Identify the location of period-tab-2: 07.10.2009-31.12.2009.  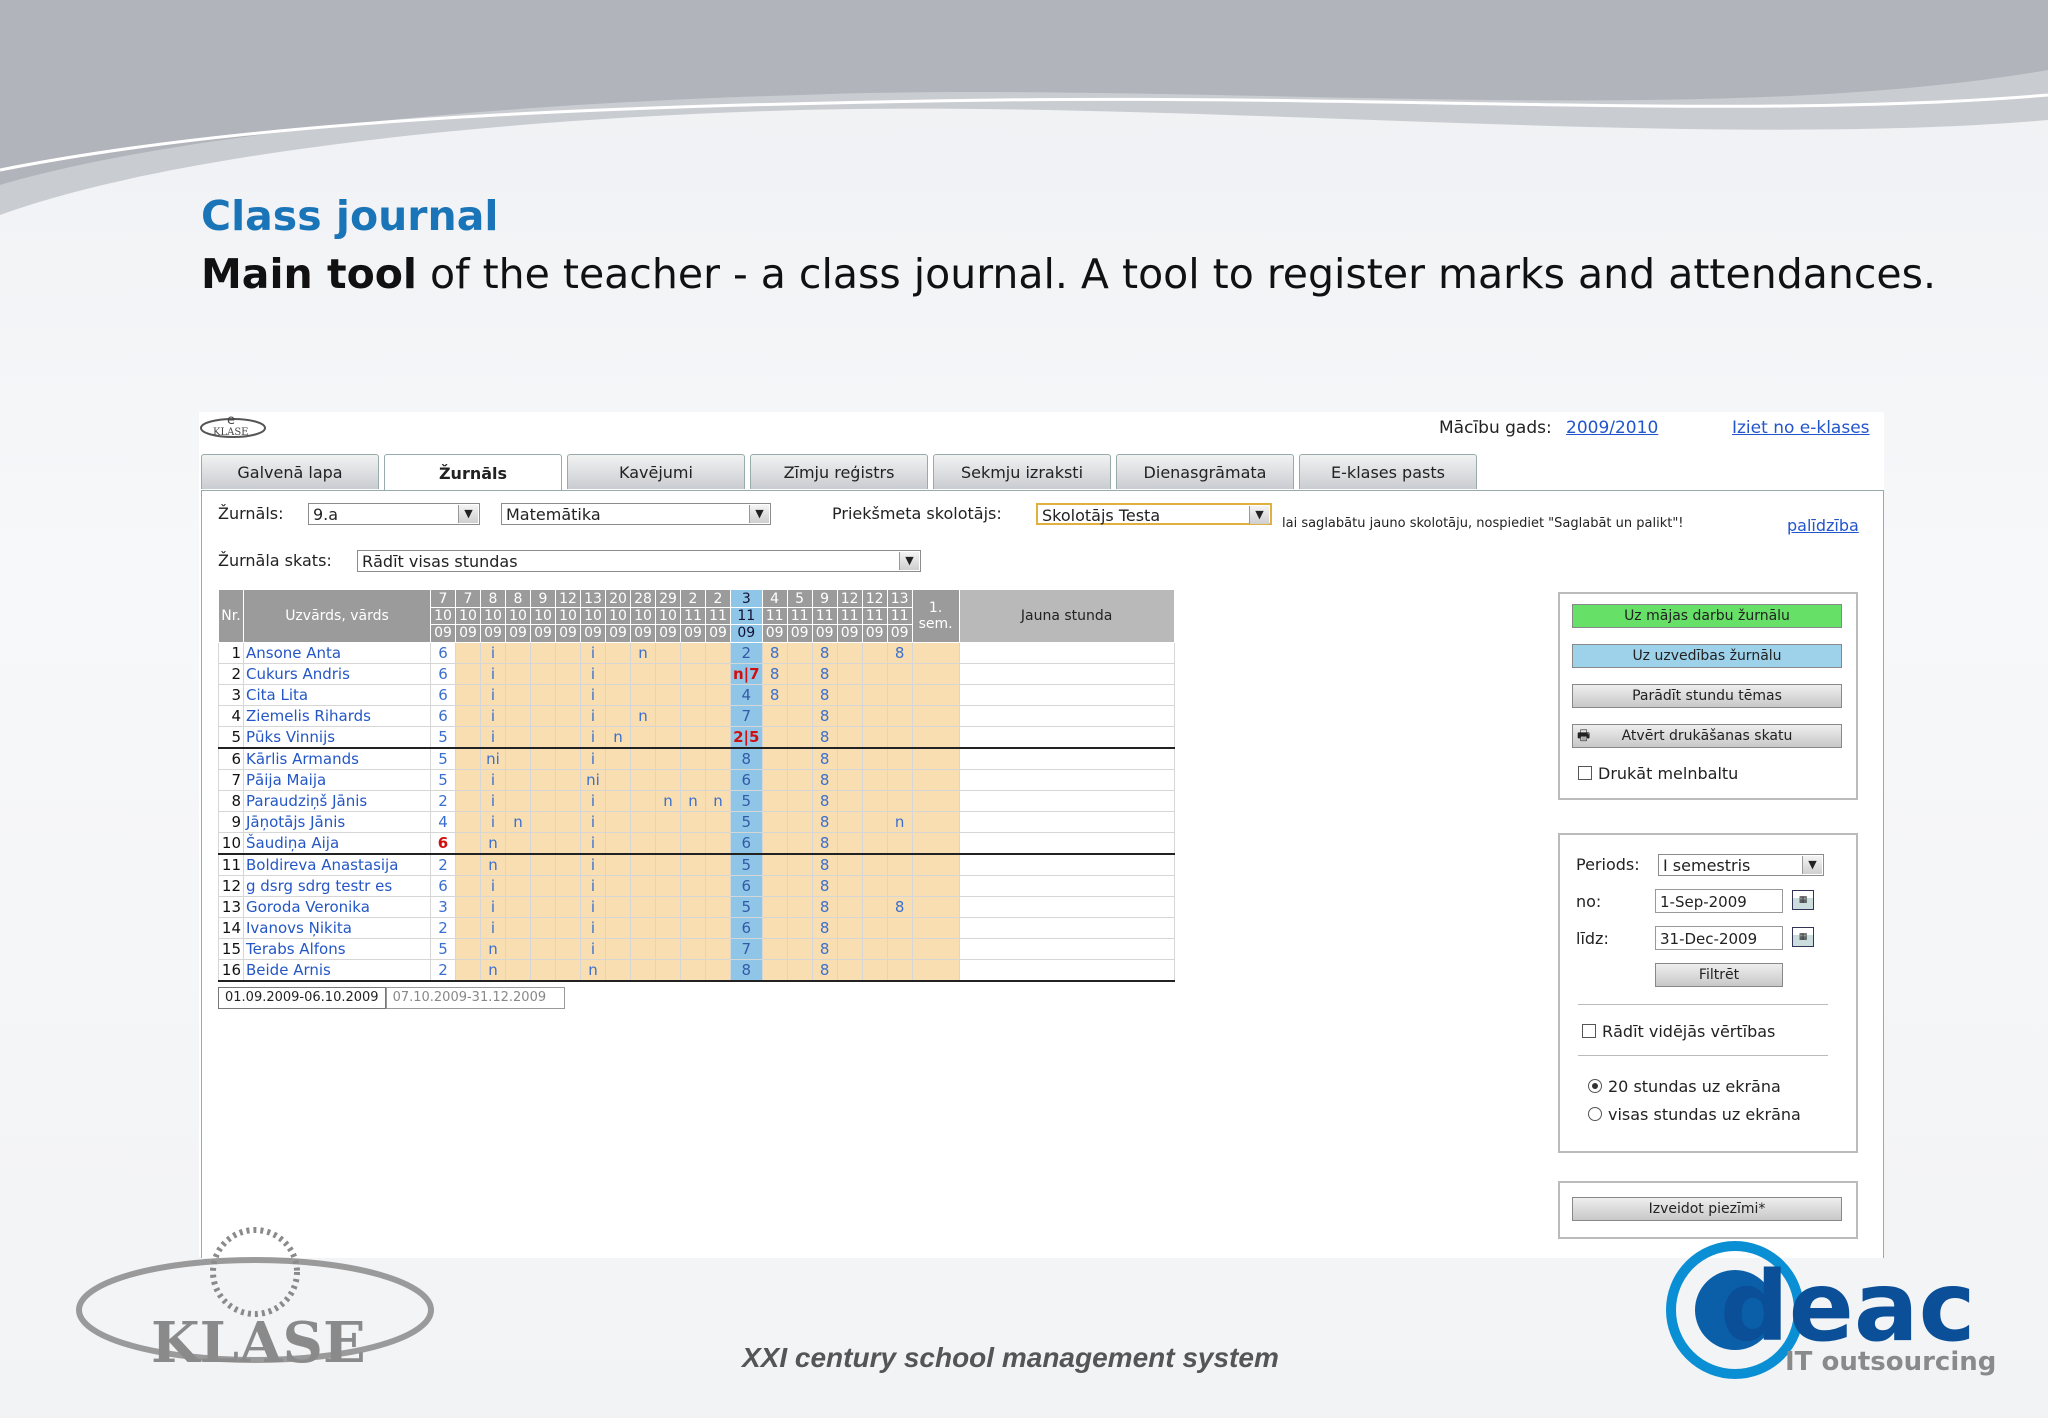
(475, 998).